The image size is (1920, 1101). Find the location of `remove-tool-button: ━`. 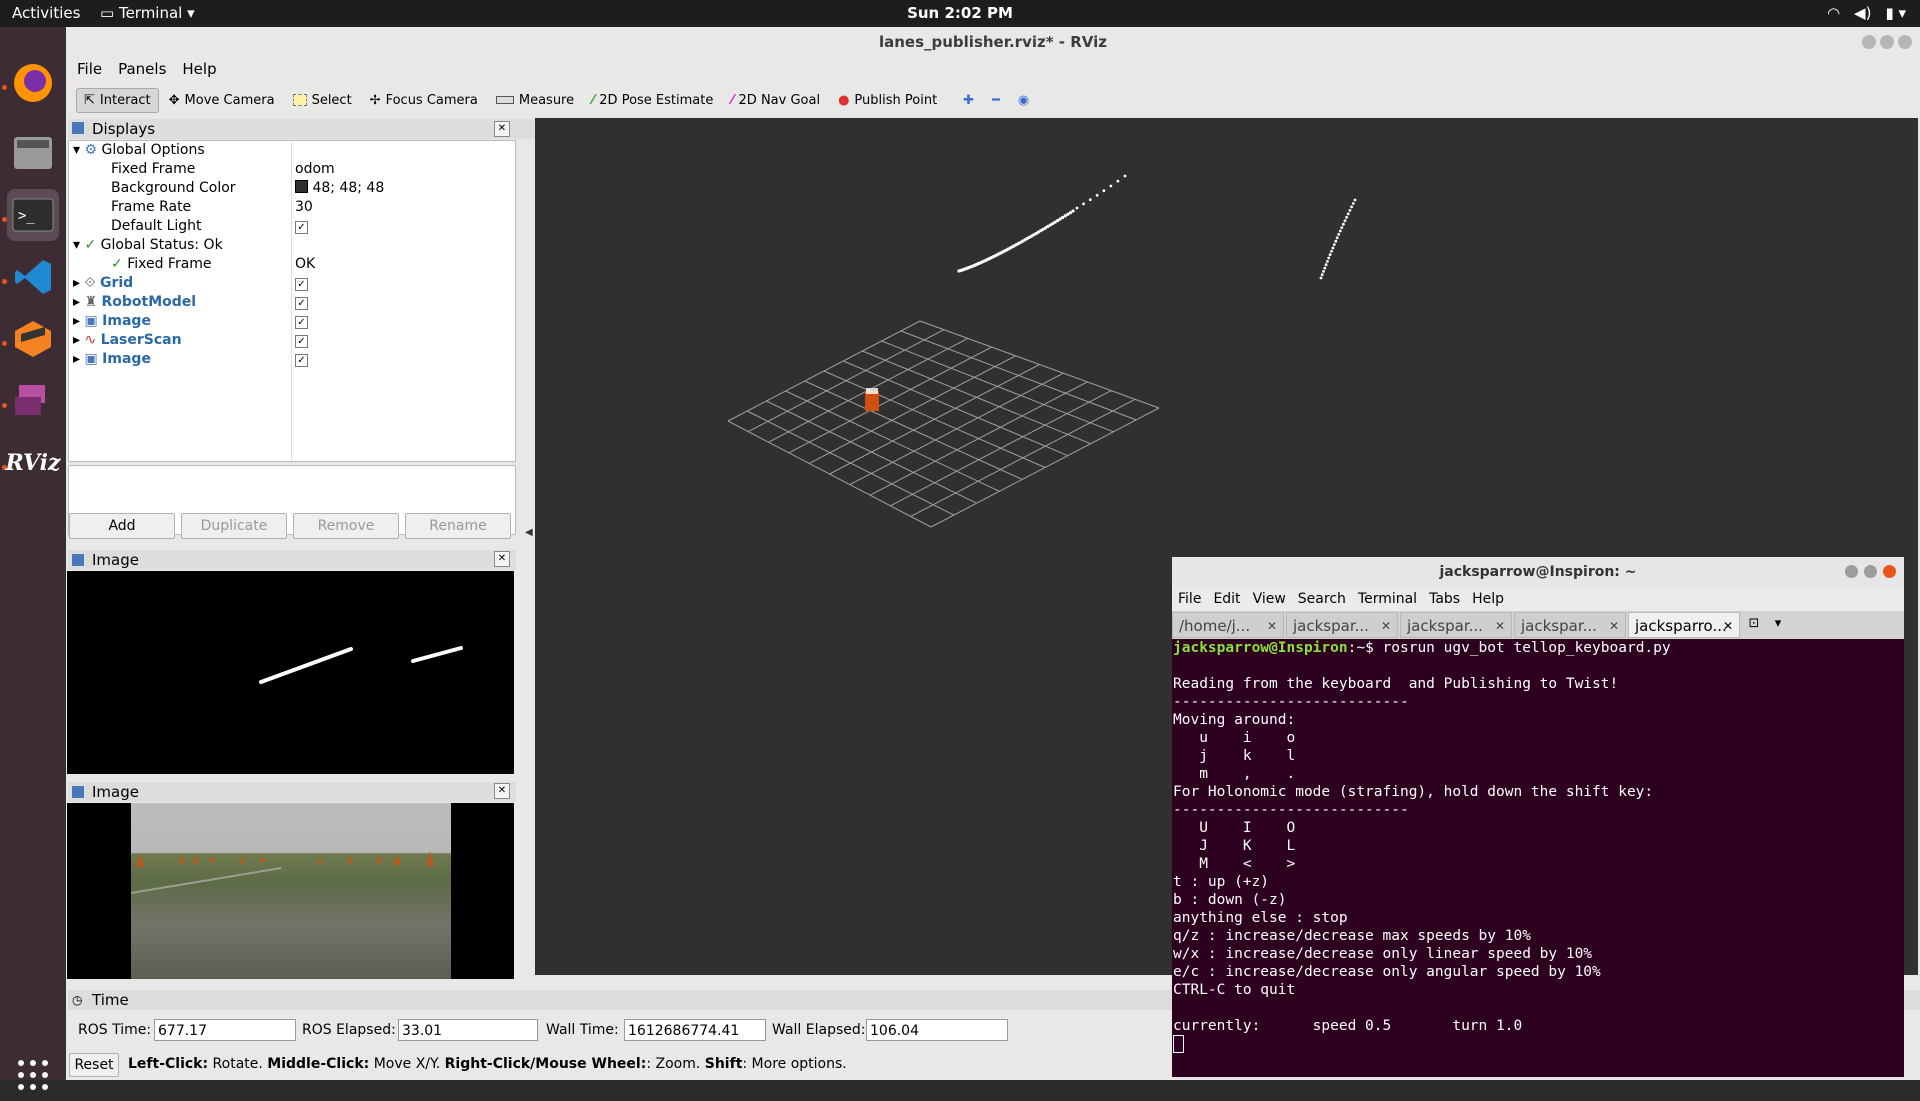

remove-tool-button: ━ is located at coordinates (996, 100).